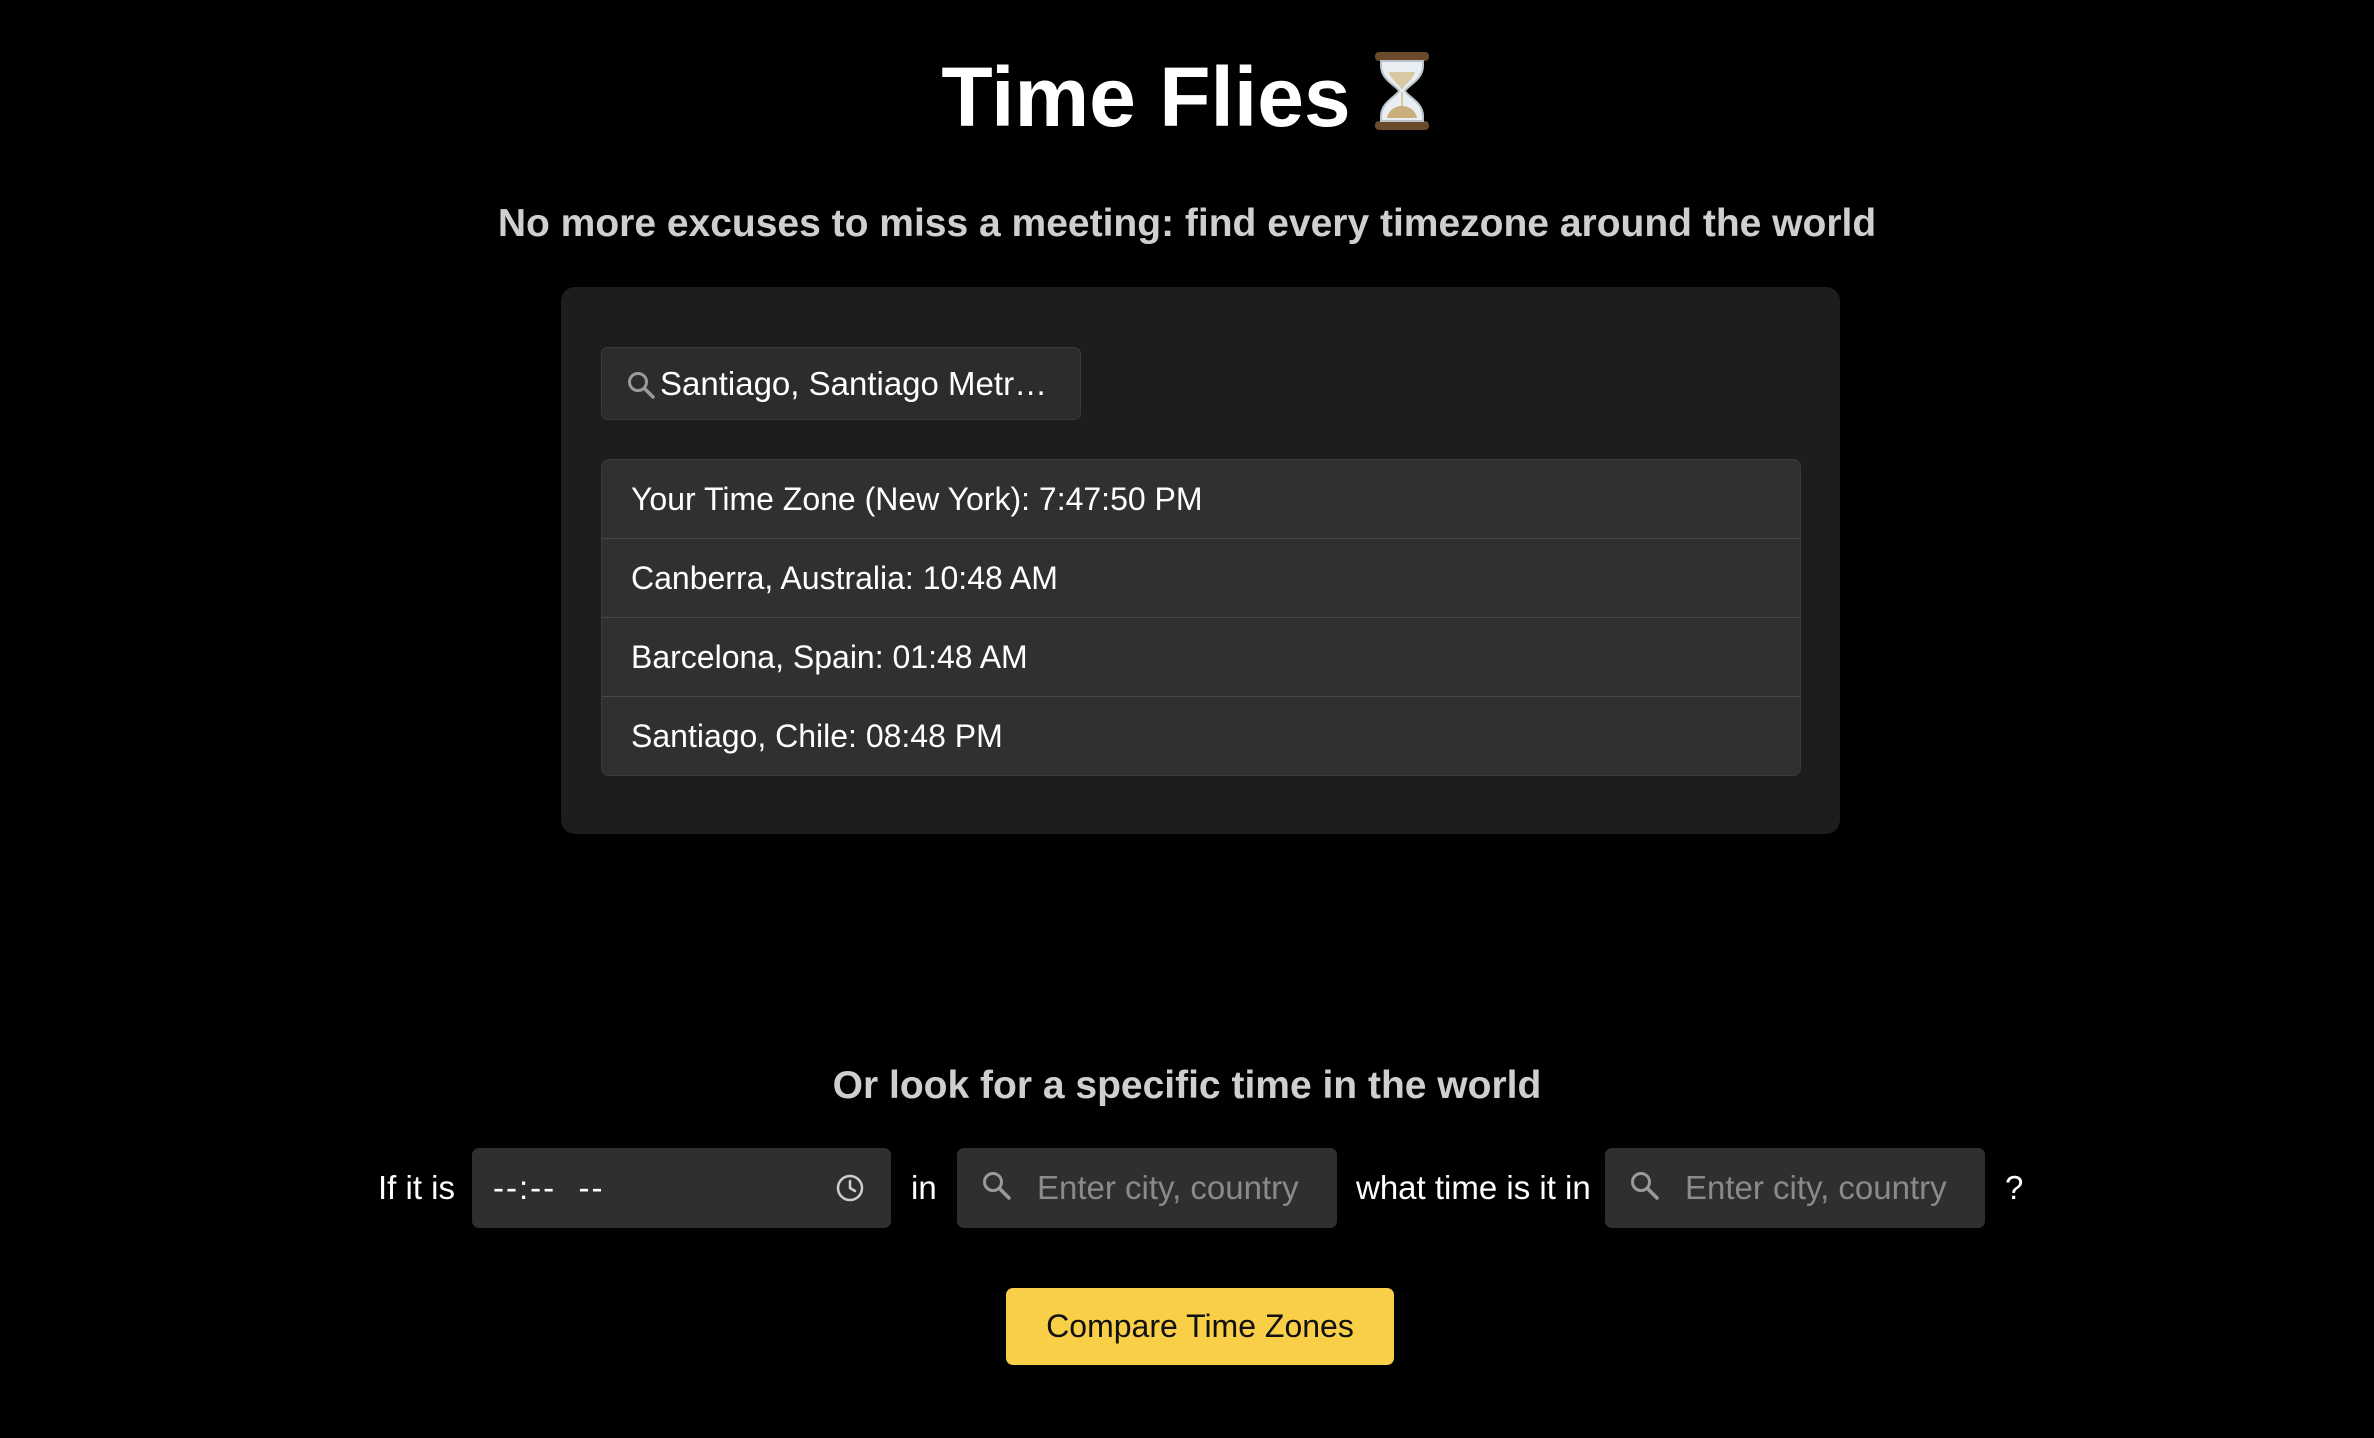 Image resolution: width=2374 pixels, height=1438 pixels. Describe the element at coordinates (1201, 578) in the screenshot. I see `list-item: Canberra, Australia: 10:48 AM` at that location.